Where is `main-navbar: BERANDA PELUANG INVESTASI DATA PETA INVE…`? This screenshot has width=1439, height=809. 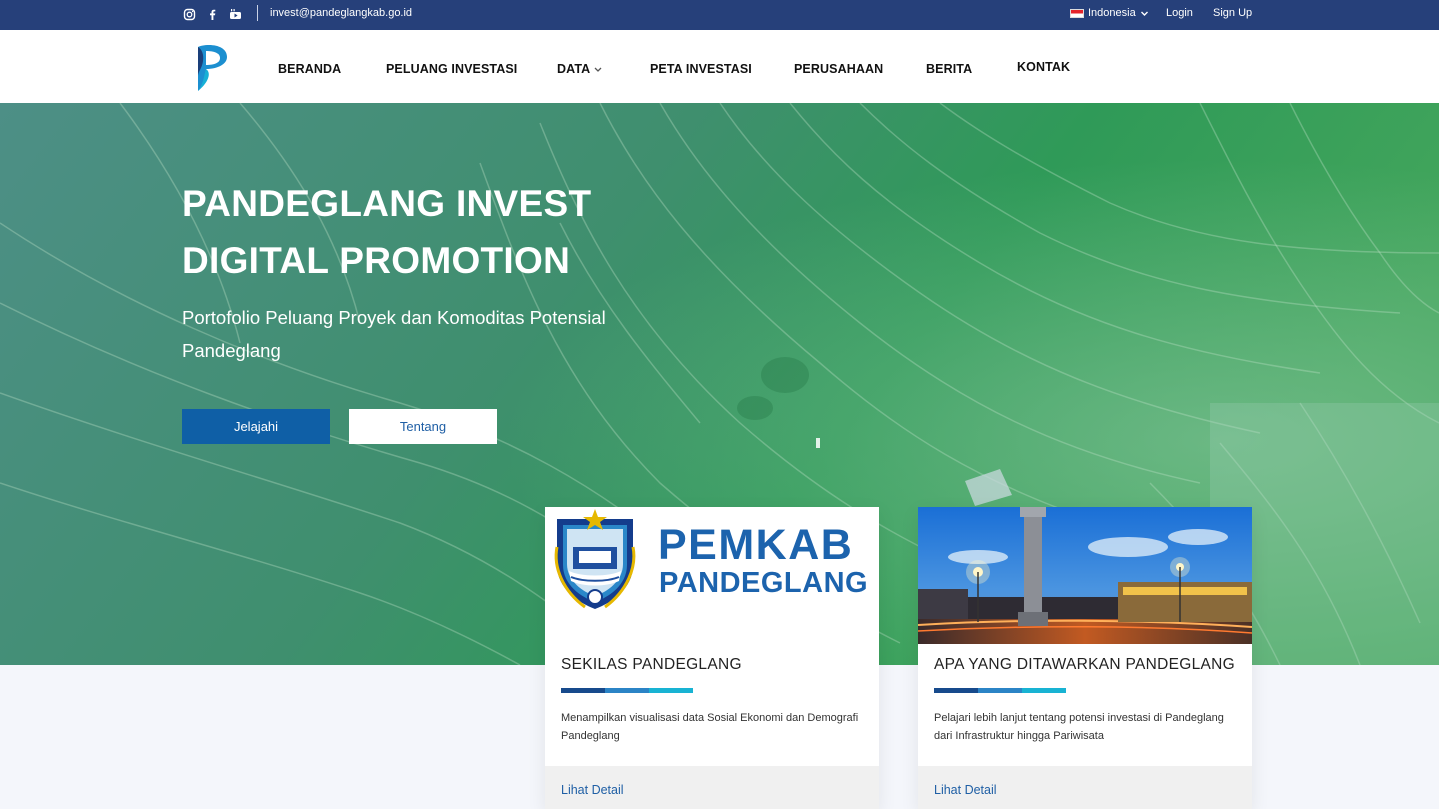
main-navbar: BERANDA PELUANG INVESTASI DATA PETA INVE… is located at coordinates (719, 66).